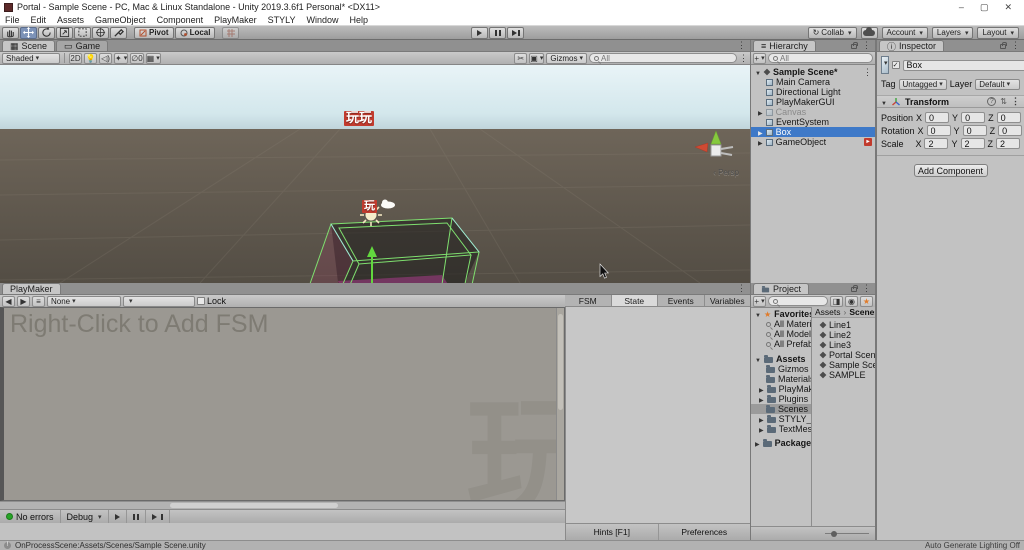 The height and width of the screenshot is (550, 1024). What do you see at coordinates (813, 142) in the screenshot?
I see `hierarchy-item-gameobject: GameObject ▸` at bounding box center [813, 142].